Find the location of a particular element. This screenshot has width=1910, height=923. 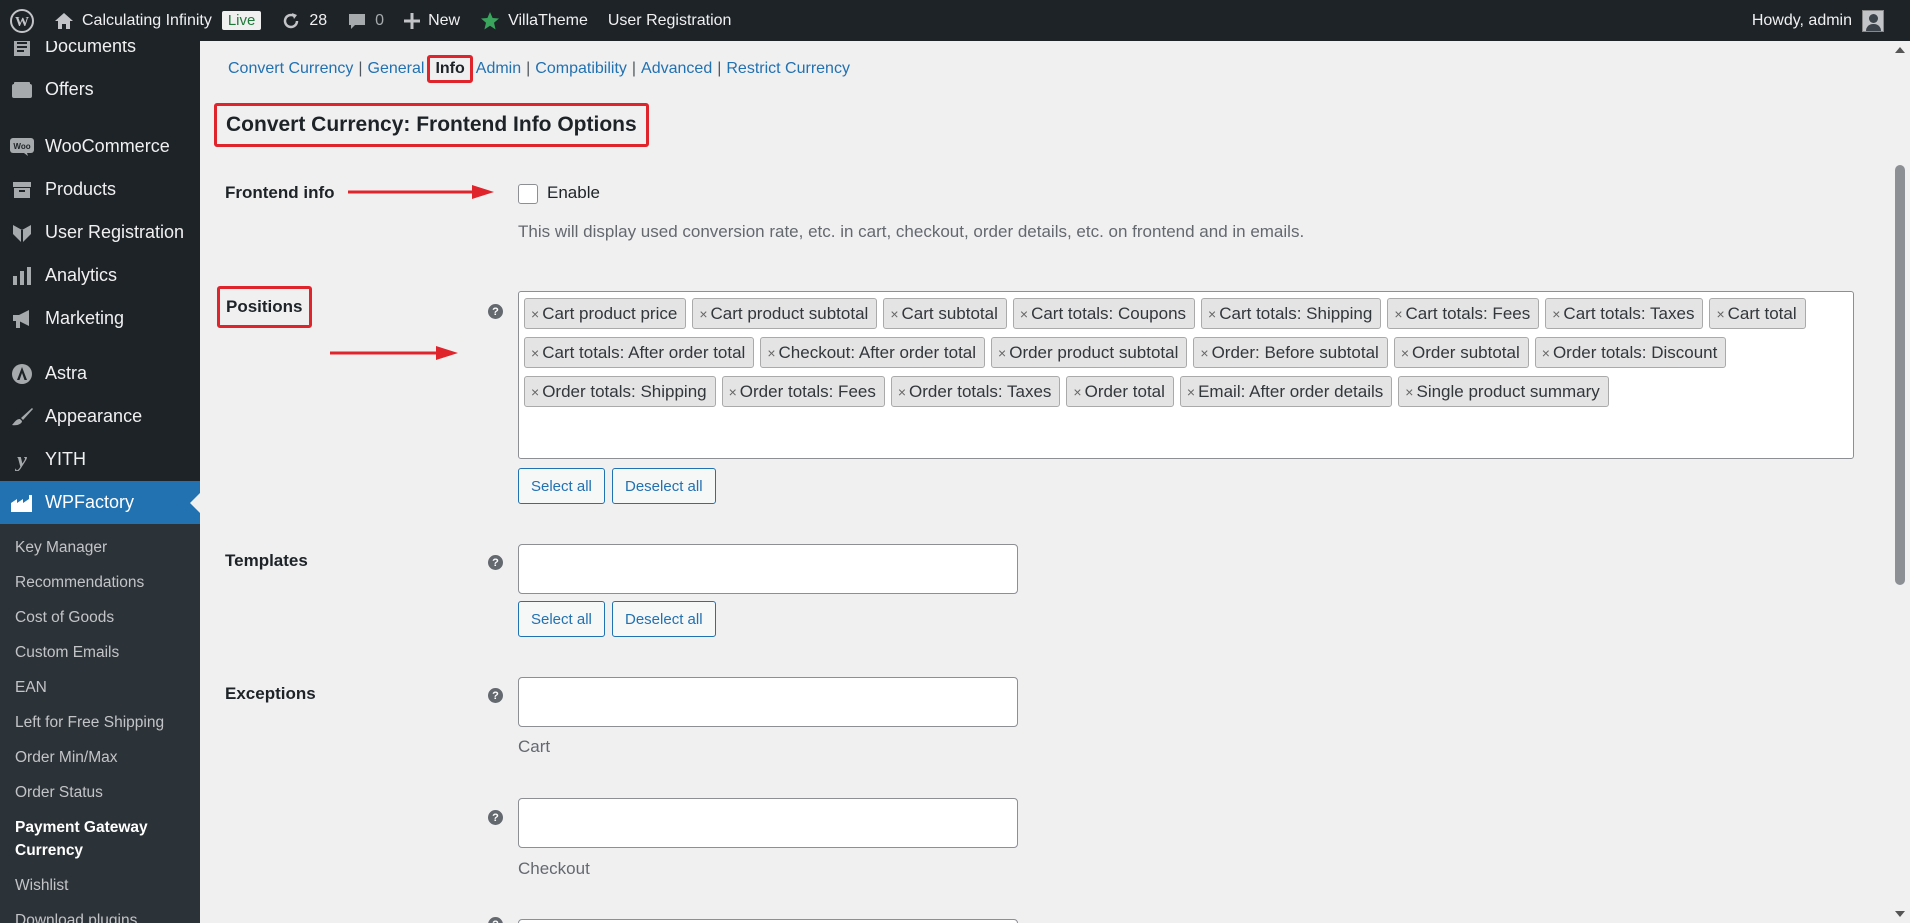

tab-convert-currency: Convert Currency is located at coordinates (290, 69).